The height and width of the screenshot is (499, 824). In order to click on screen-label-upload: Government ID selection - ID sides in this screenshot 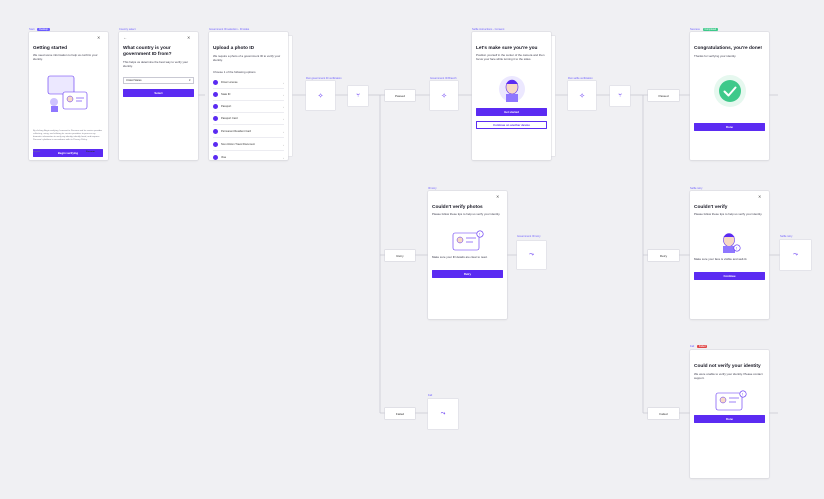, I will do `click(229, 29)`.